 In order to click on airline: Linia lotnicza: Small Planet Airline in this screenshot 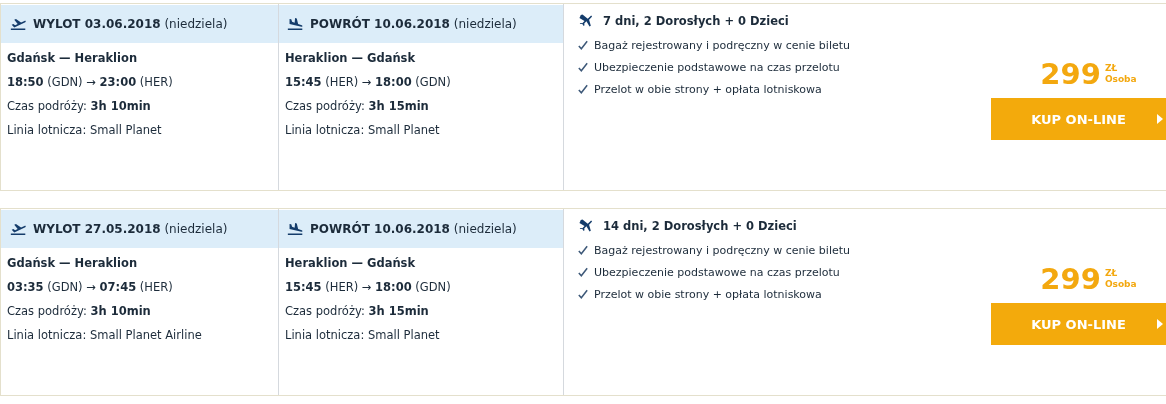, I will do `click(105, 335)`.